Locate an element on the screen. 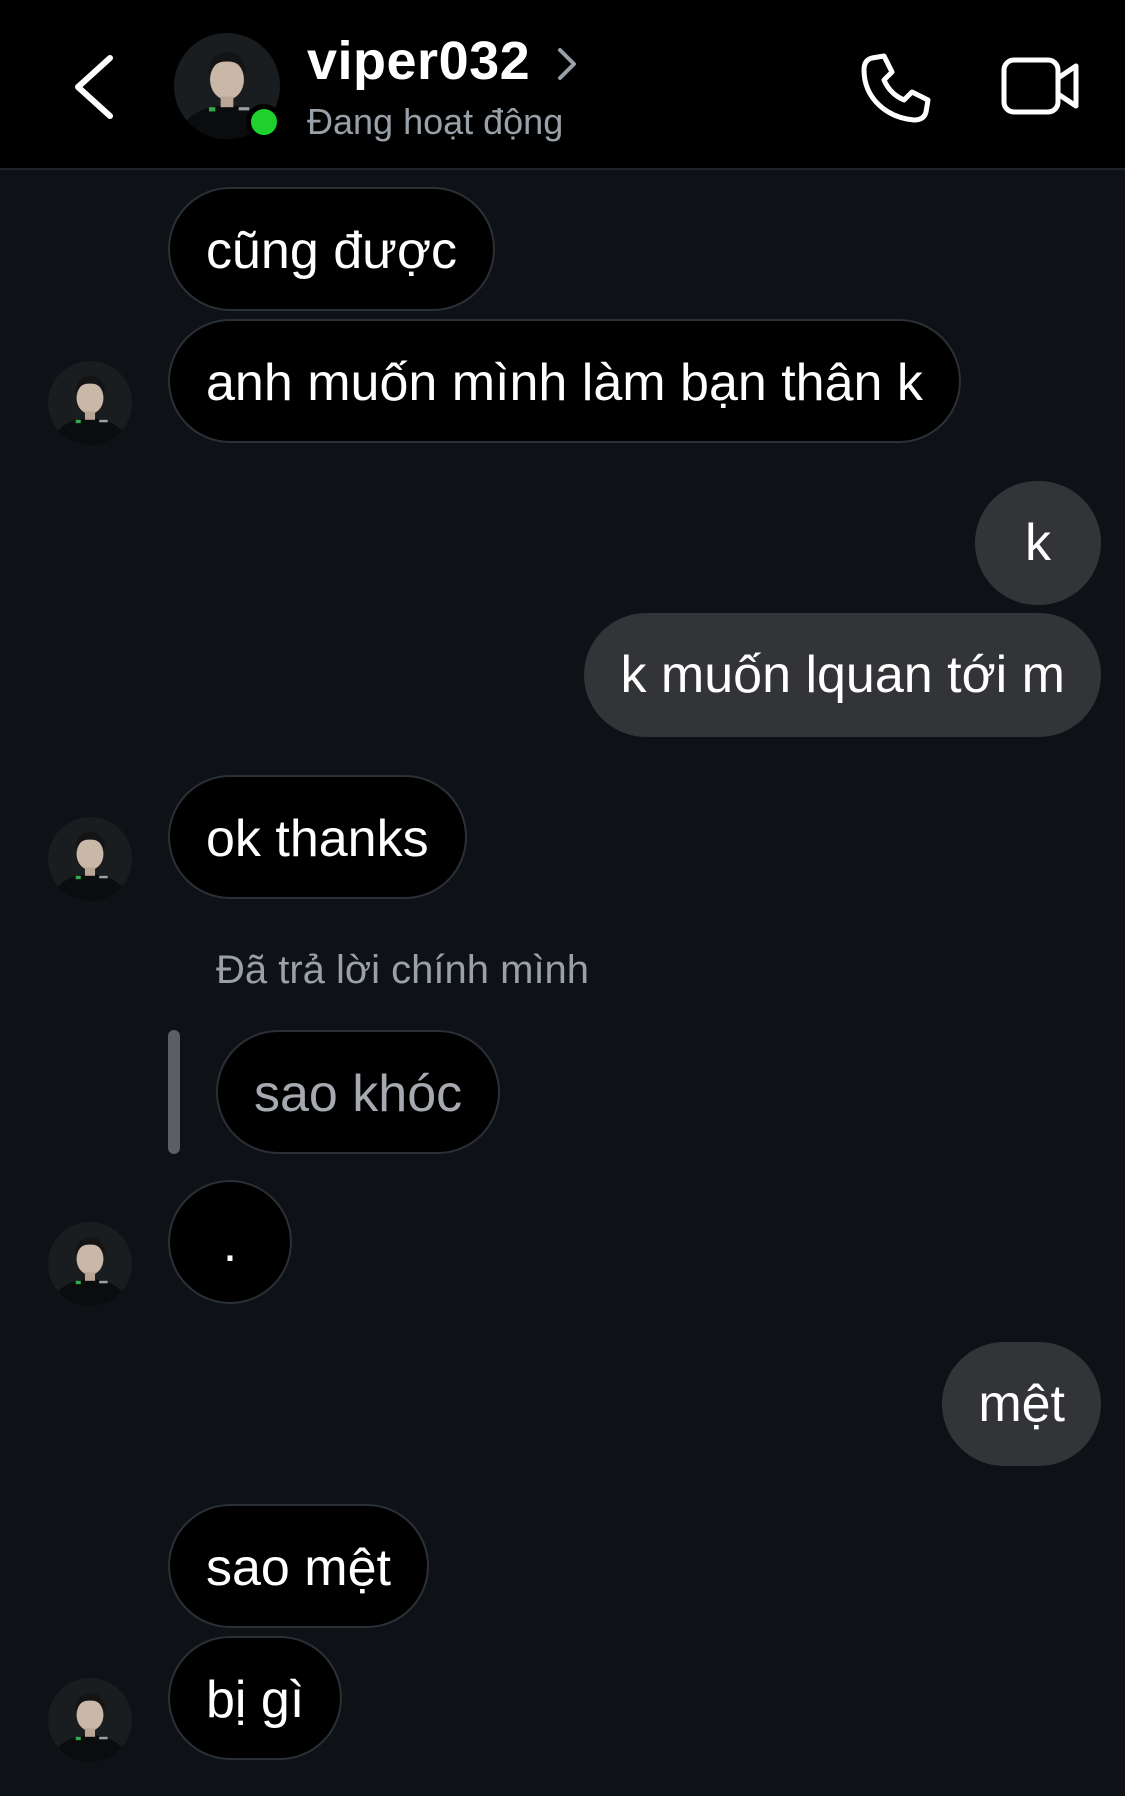 The height and width of the screenshot is (1796, 1125). reply-indicator-bar is located at coordinates (174, 1092).